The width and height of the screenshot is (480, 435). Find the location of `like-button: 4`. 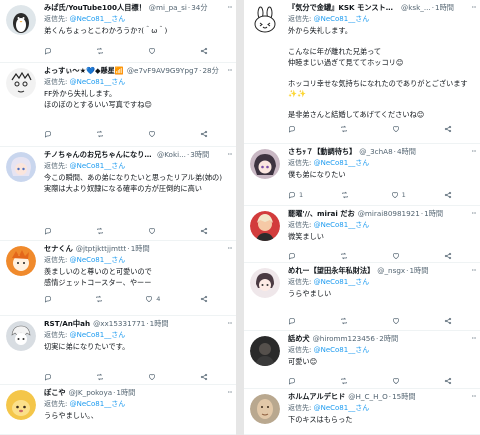

like-button: 4 is located at coordinates (152, 299).